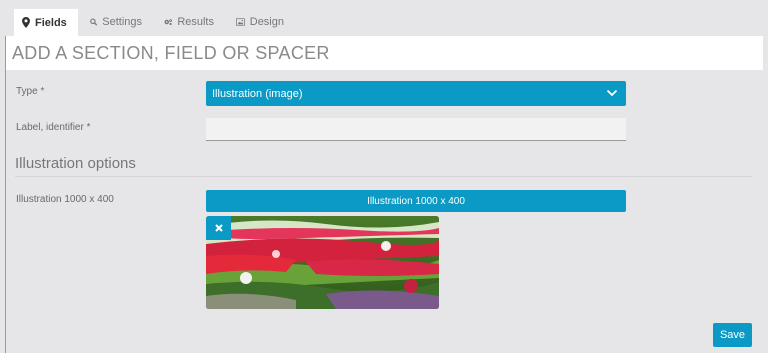 The height and width of the screenshot is (353, 768). What do you see at coordinates (51, 22) in the screenshot?
I see `tab-fields-label: Fields` at bounding box center [51, 22].